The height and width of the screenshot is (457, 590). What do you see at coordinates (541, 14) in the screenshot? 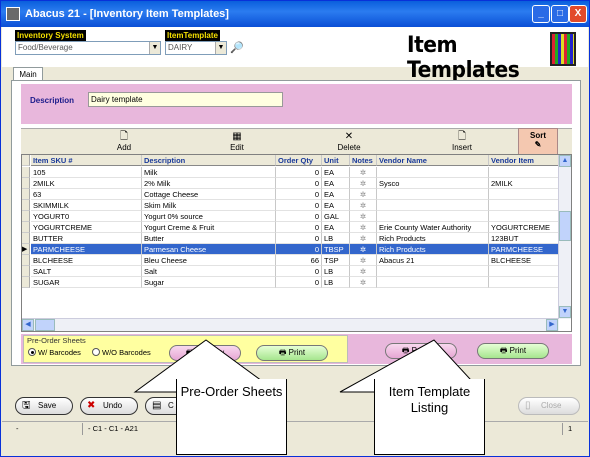
I see `minimize-button: _` at bounding box center [541, 14].